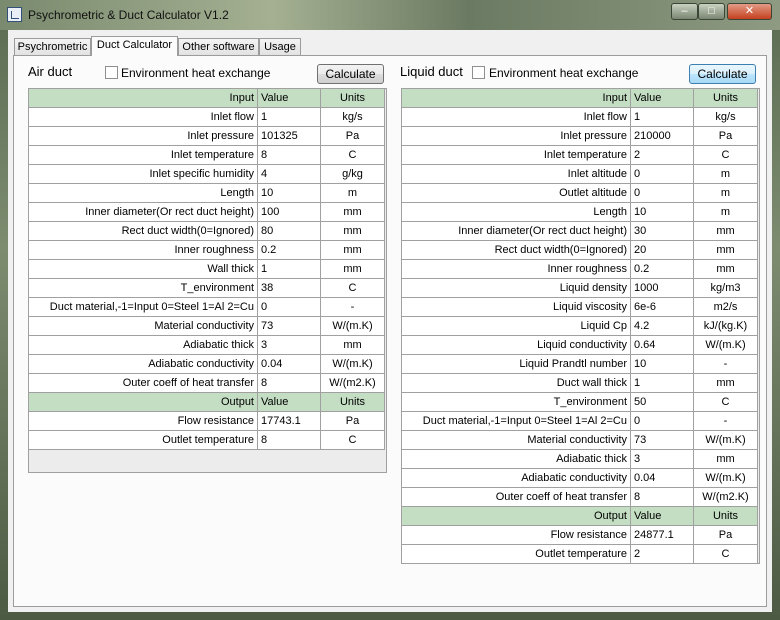  What do you see at coordinates (431, 71) in the screenshot?
I see `liquid-duct-title: Liquid duct` at bounding box center [431, 71].